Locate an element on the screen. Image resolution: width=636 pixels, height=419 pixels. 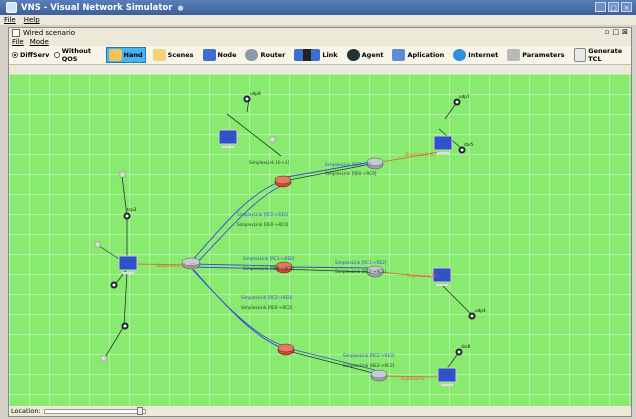
hand-icon is located at coordinates (115, 55).